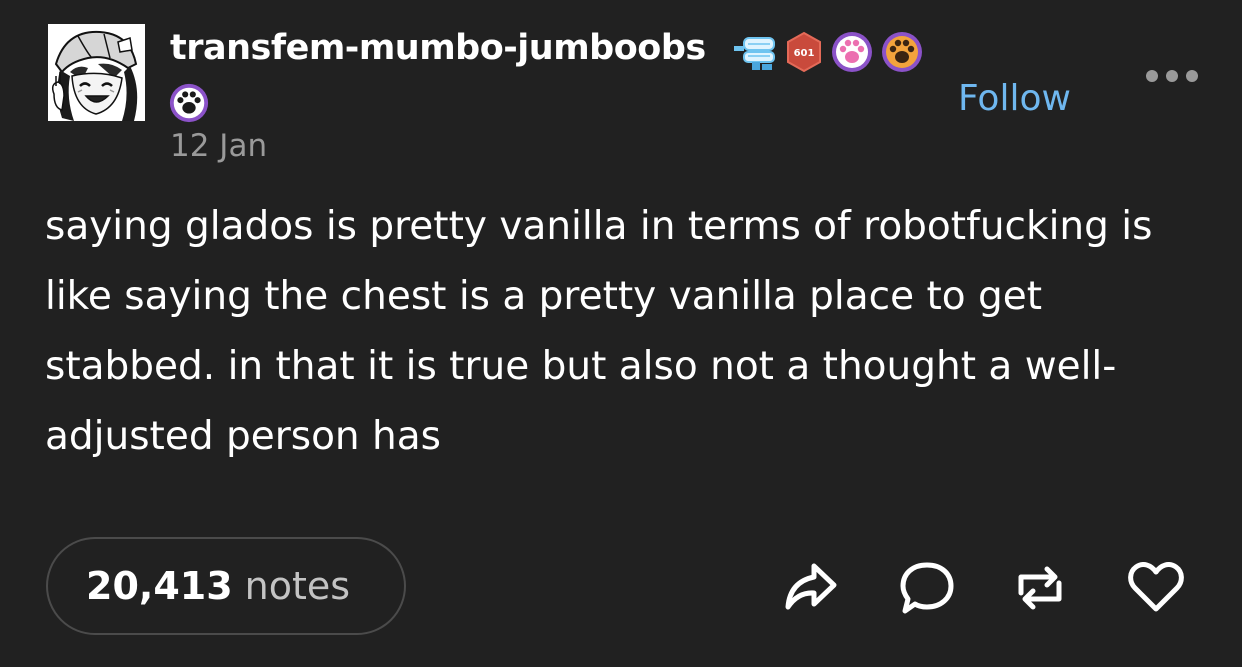 Image resolution: width=1242 pixels, height=667 pixels. What do you see at coordinates (755, 52) in the screenshot?
I see `chattering-teeth-badge-icon` at bounding box center [755, 52].